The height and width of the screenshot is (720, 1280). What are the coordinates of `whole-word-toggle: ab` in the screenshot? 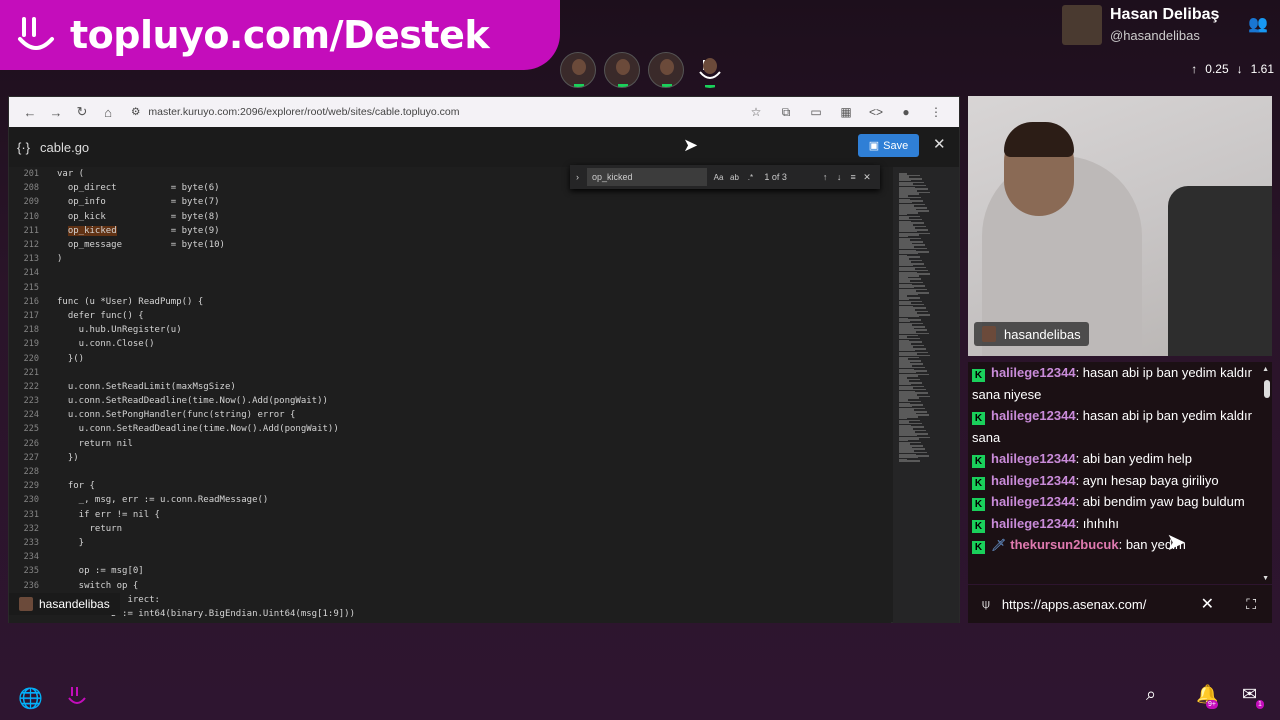 It's located at (735, 177).